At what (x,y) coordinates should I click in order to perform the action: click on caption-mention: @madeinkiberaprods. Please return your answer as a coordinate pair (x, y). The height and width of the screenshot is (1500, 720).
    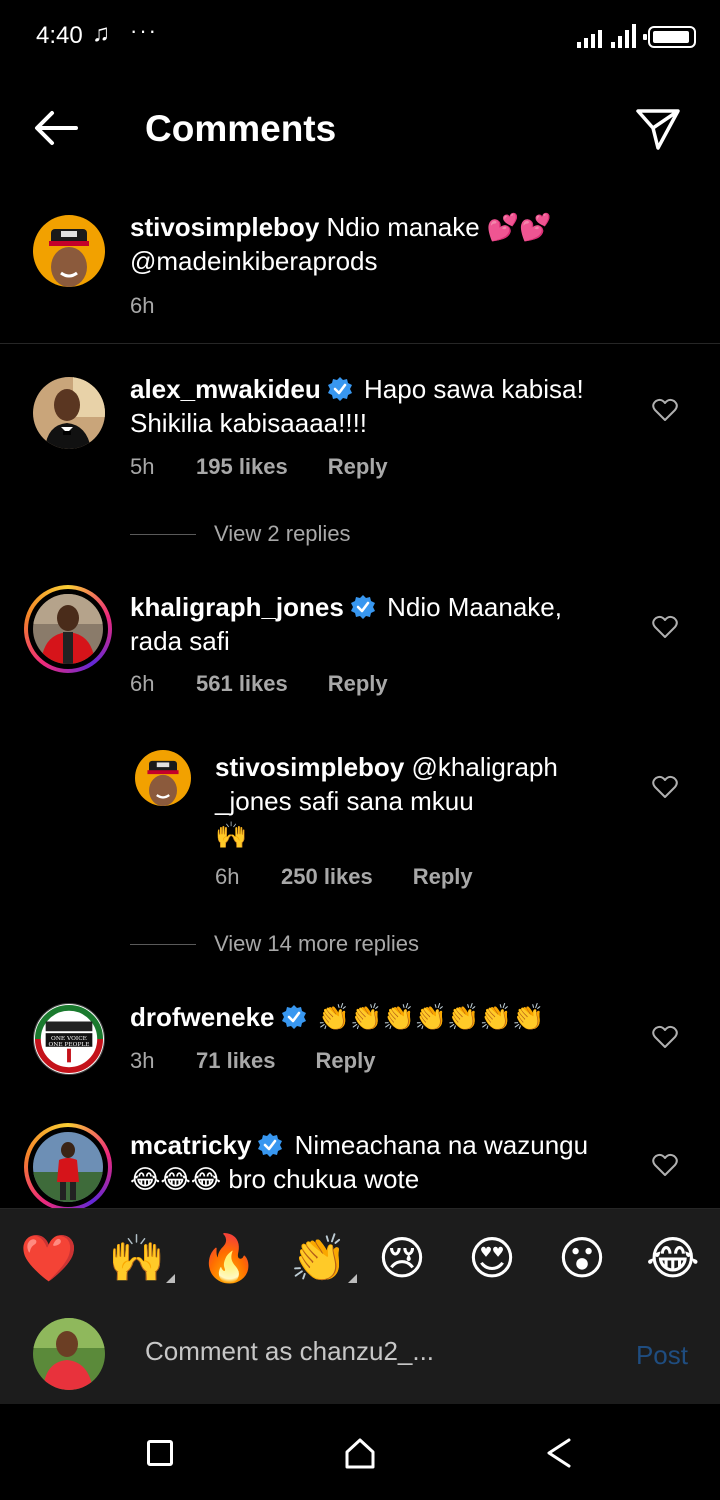
    Looking at the image, I should click on (254, 261).